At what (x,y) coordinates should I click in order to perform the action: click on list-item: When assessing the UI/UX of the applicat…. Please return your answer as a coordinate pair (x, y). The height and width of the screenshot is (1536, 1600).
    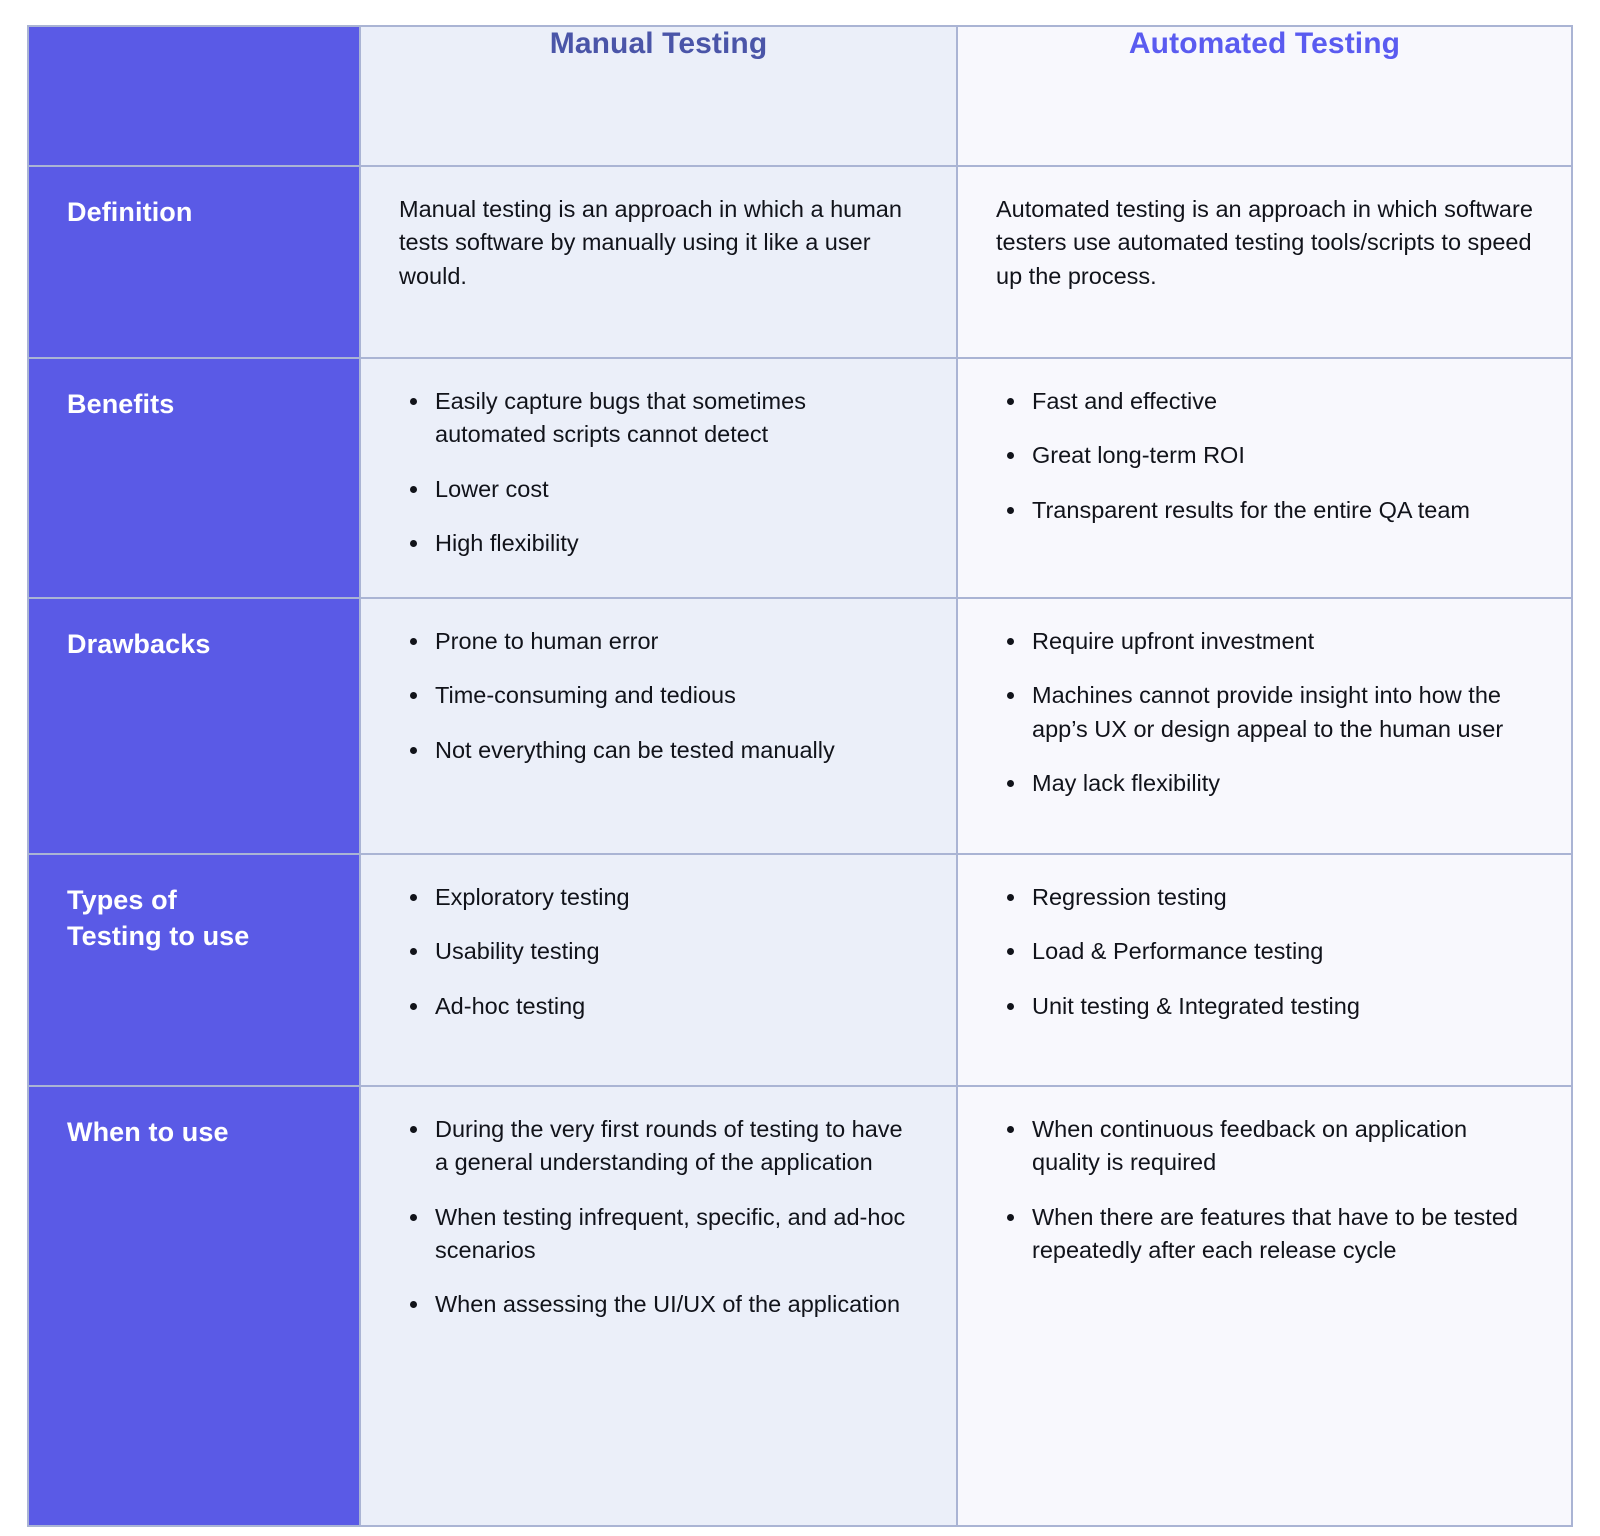
    Looking at the image, I should click on (660, 1304).